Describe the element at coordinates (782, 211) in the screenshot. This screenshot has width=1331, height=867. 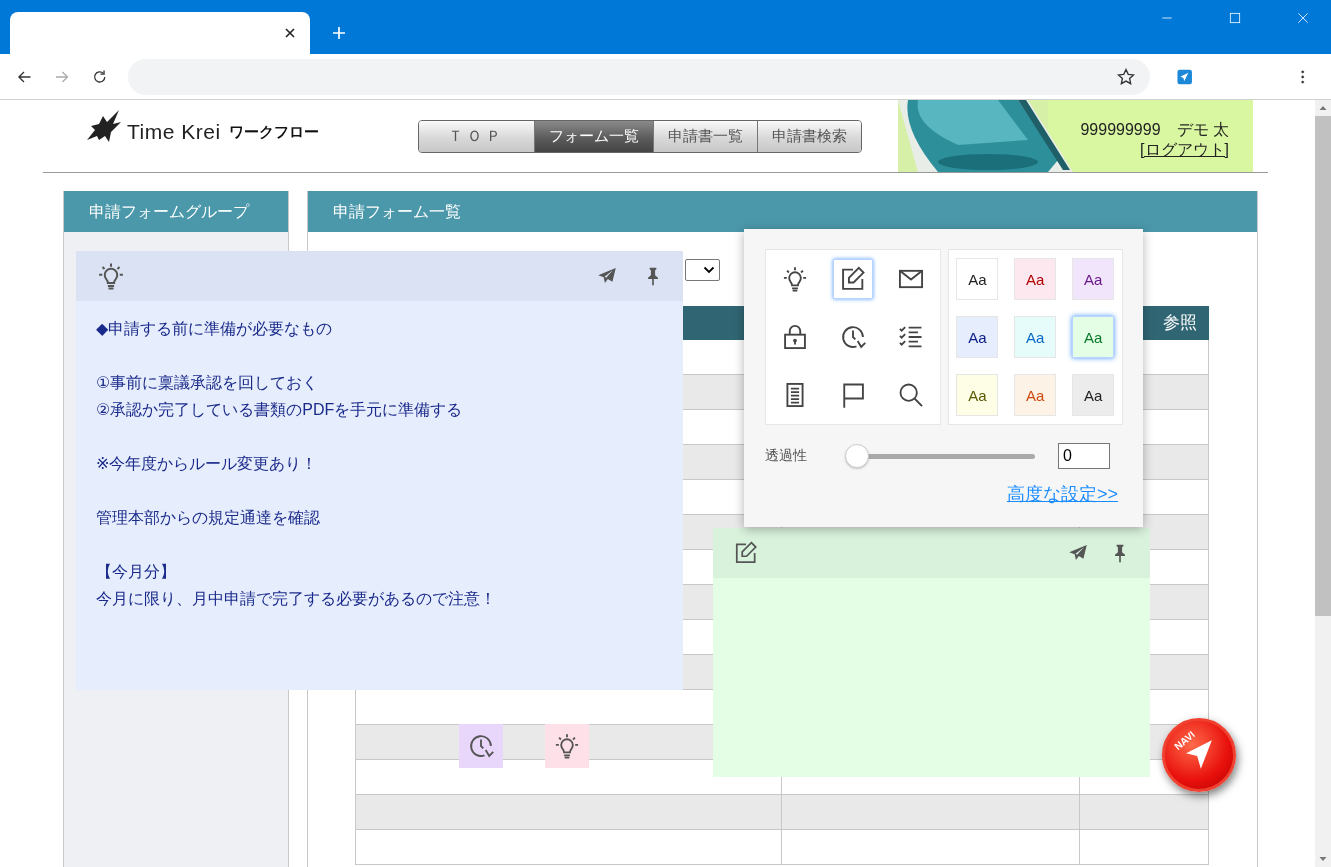
I see `panel-title: 申請フォーム一覧` at that location.